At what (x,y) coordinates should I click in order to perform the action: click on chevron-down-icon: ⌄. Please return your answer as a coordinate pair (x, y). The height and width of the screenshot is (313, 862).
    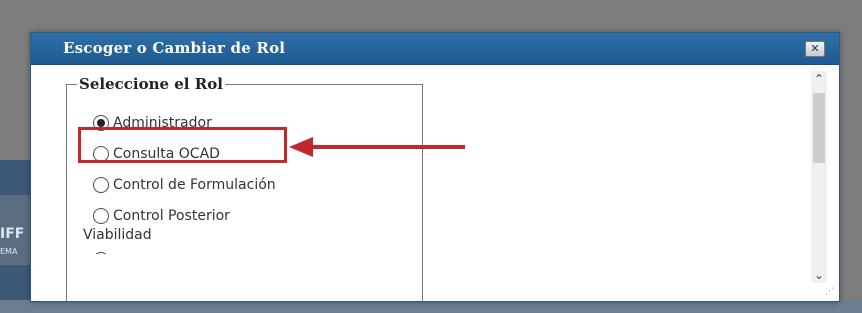
    Looking at the image, I should click on (819, 275).